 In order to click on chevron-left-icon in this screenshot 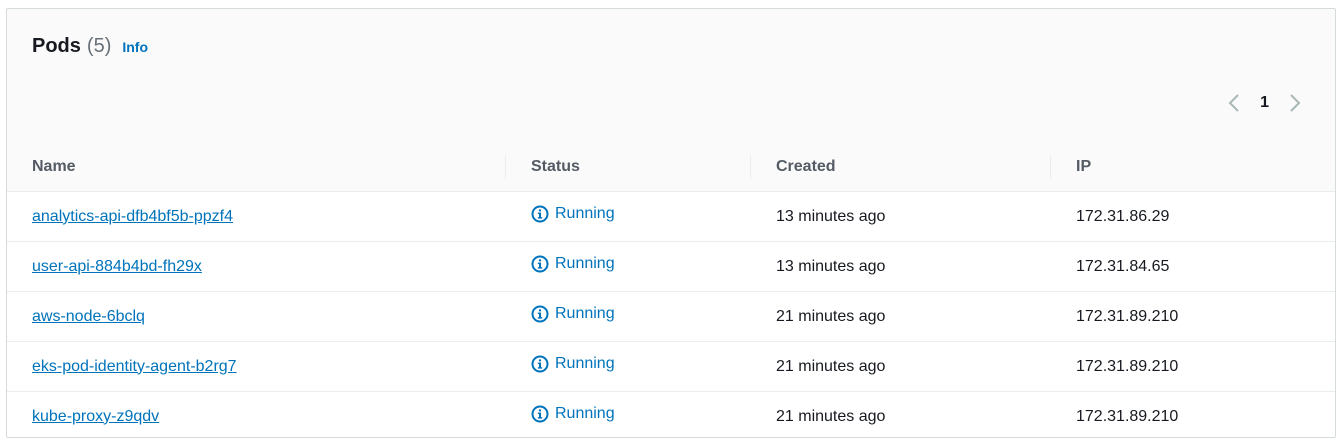, I will do `click(1233, 103)`.